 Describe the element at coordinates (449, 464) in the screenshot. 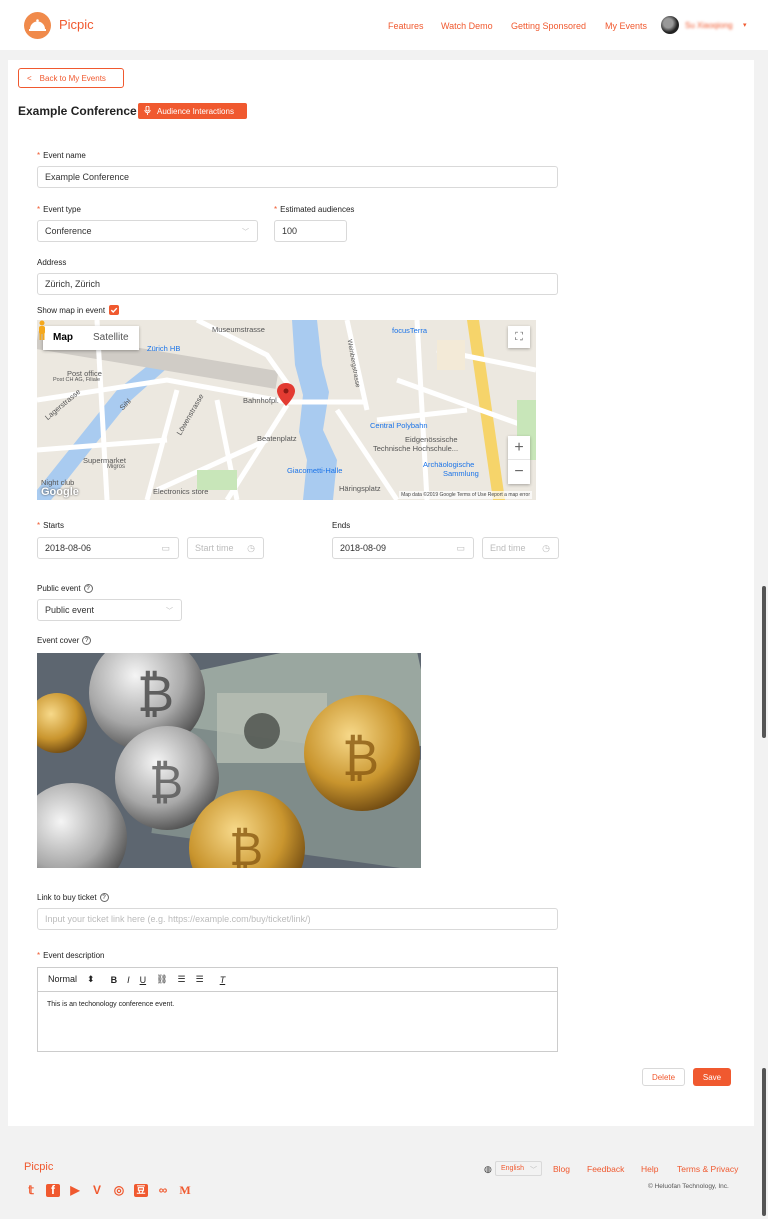

I see `map-label-archaeo: Archäologische` at that location.